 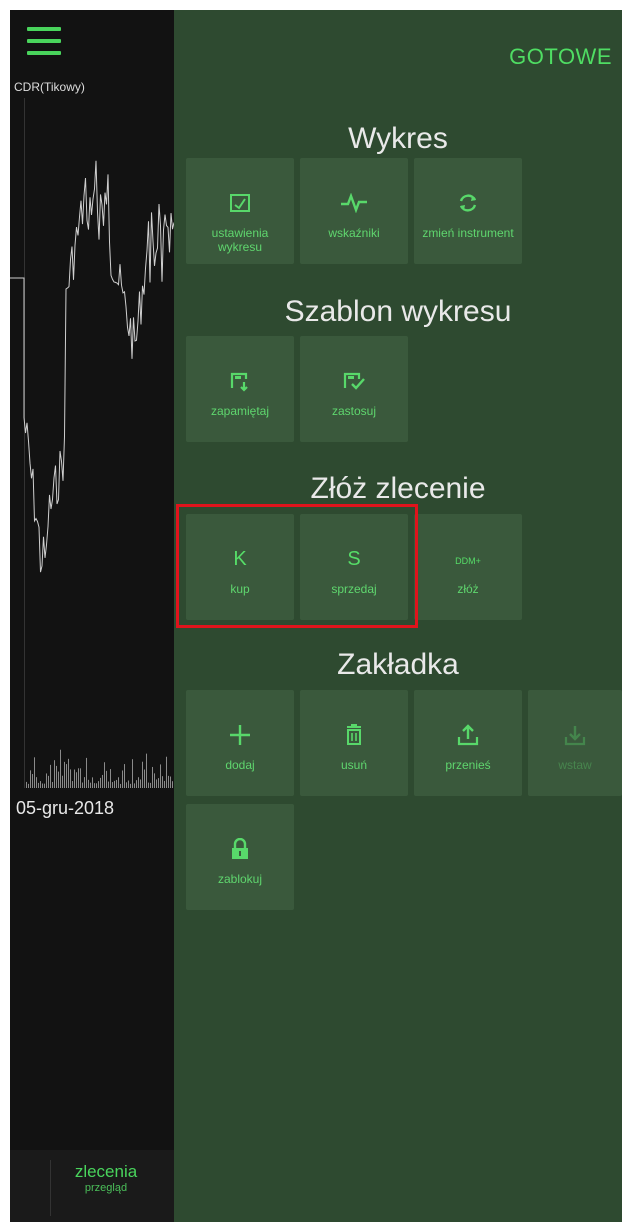 I want to click on tile-save-template: zapamiętaj, so click(x=240, y=389).